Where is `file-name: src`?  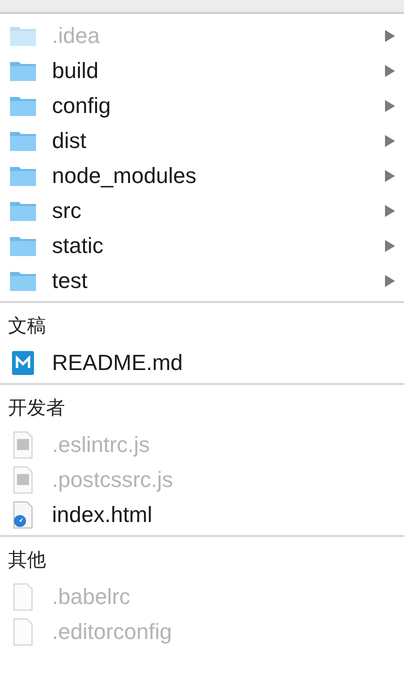
file-name: src is located at coordinates (218, 211).